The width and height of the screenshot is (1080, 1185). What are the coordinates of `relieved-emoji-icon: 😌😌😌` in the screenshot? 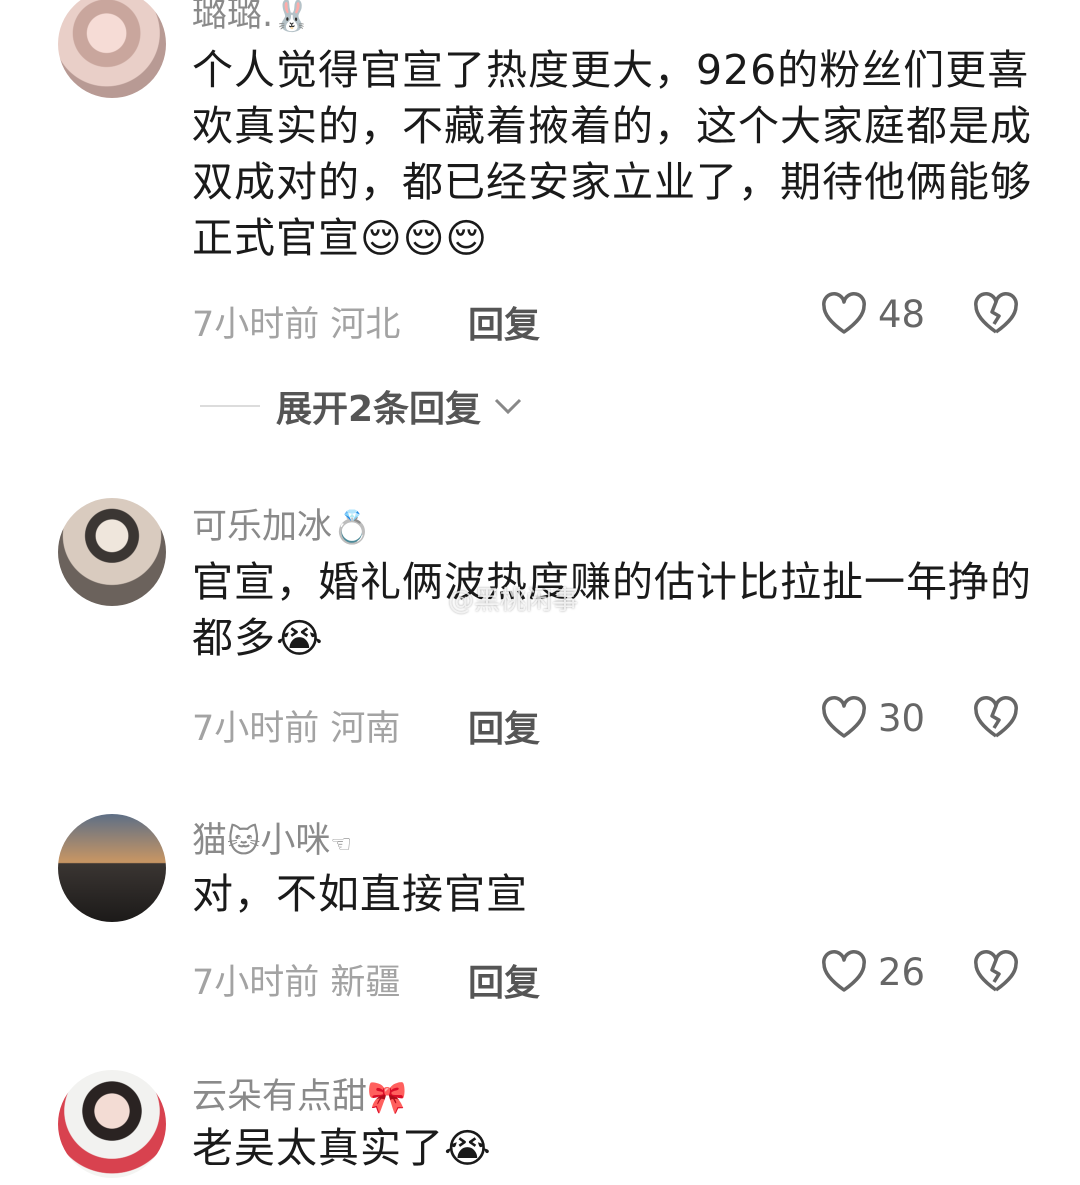 It's located at (424, 239).